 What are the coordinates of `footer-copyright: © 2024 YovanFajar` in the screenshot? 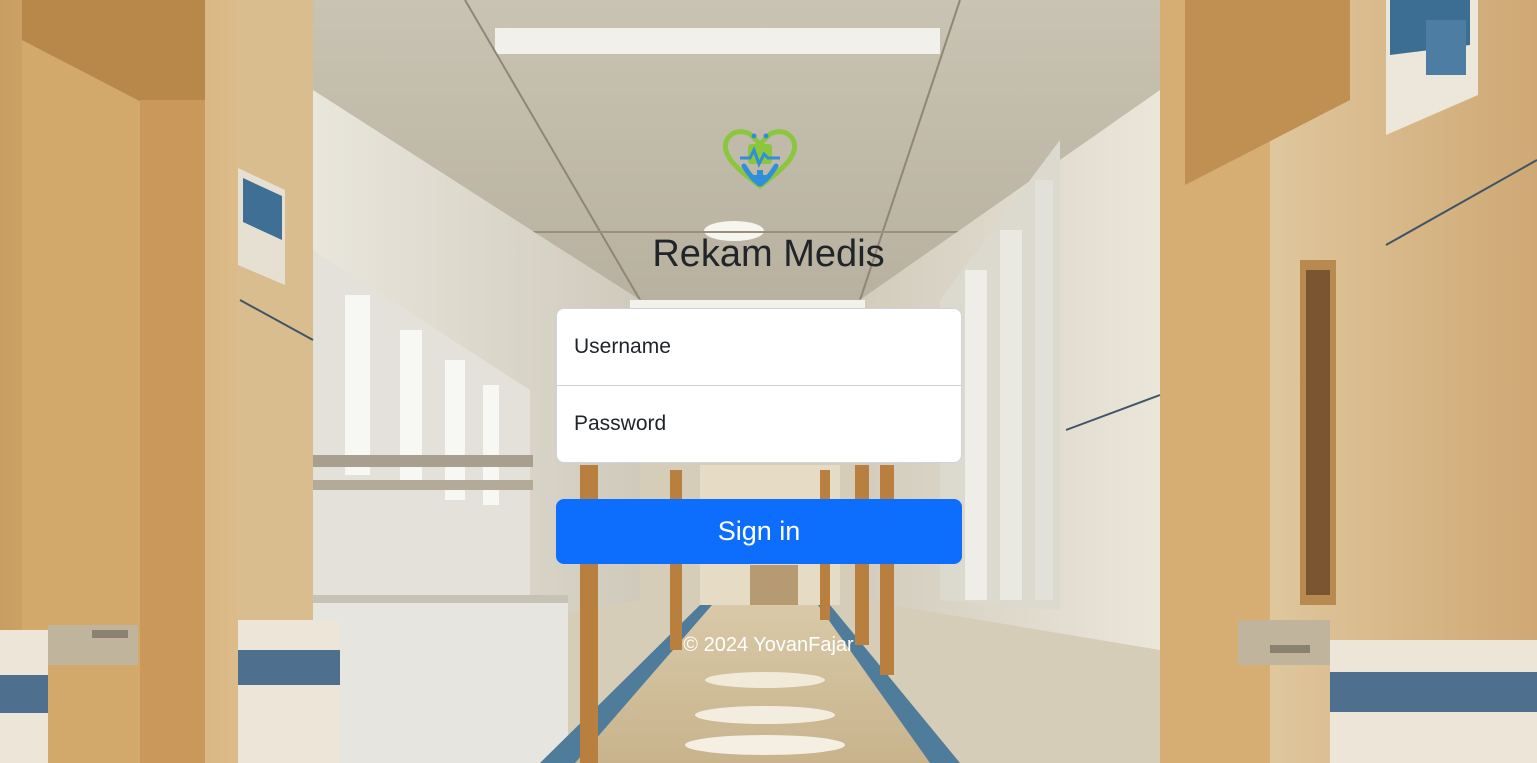 It's located at (768, 645).